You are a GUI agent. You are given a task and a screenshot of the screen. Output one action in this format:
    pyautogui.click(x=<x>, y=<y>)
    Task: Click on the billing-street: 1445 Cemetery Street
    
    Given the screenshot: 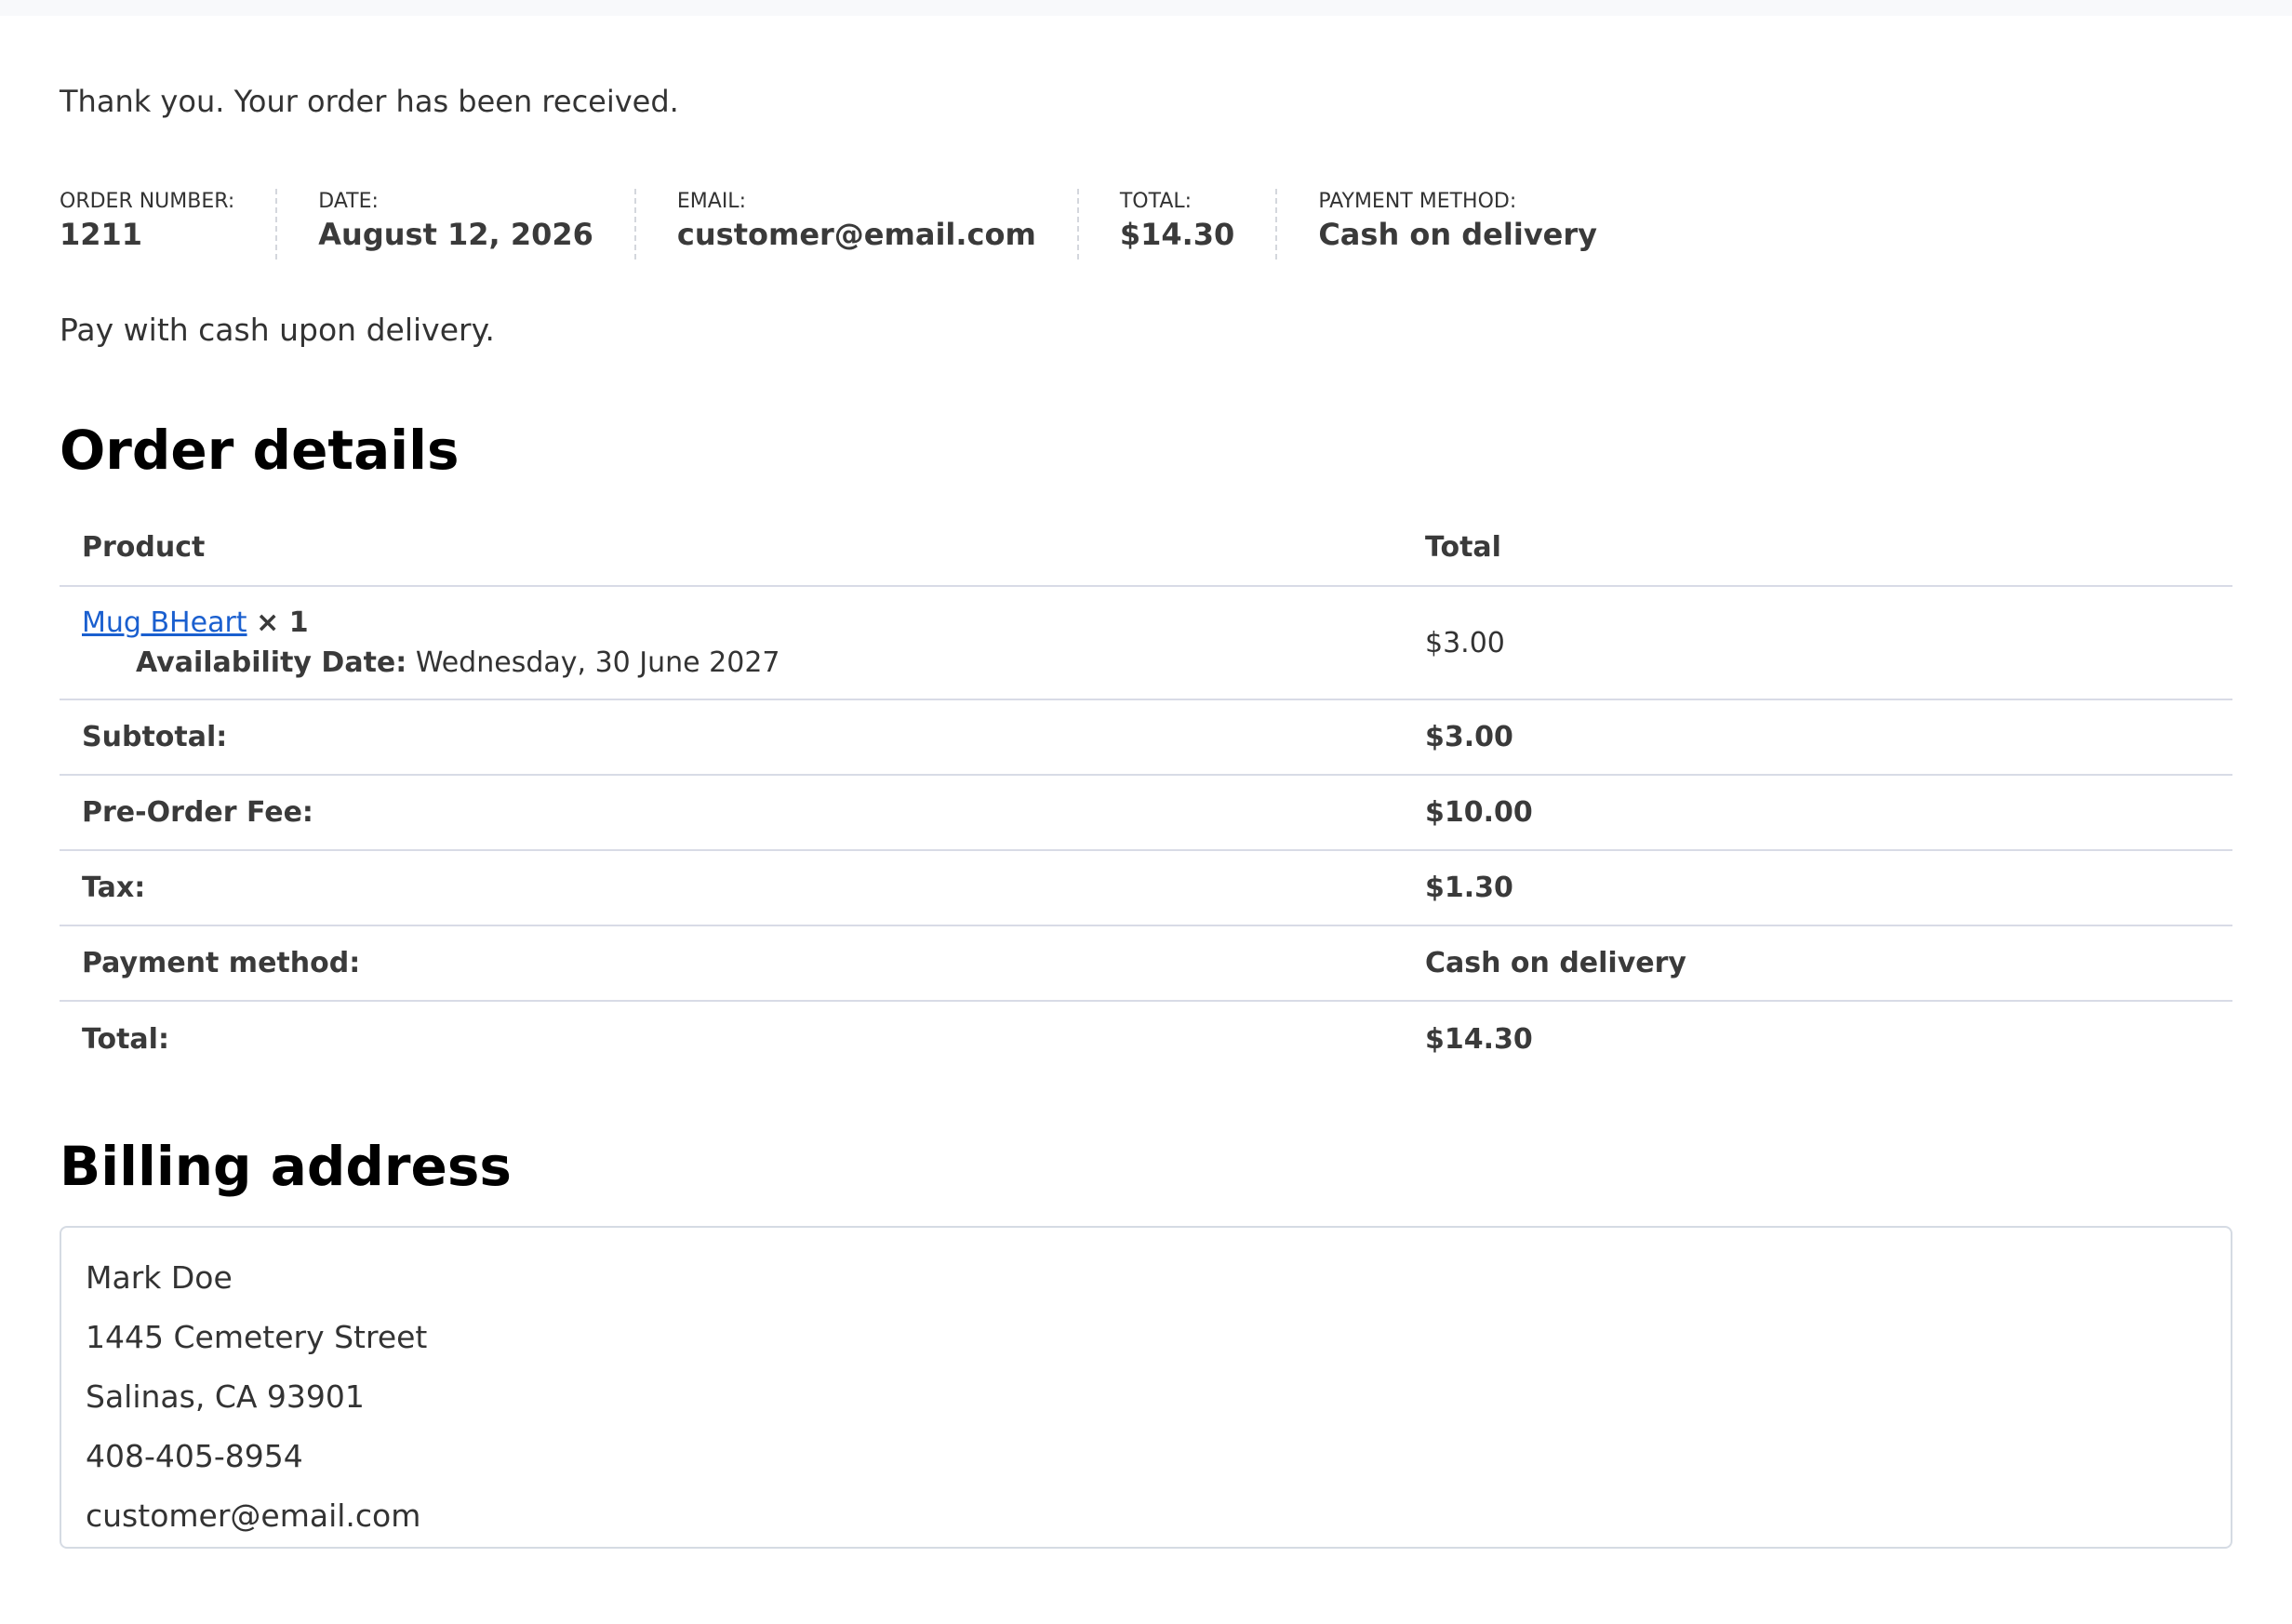 What is the action you would take?
    pyautogui.click(x=257, y=1337)
    